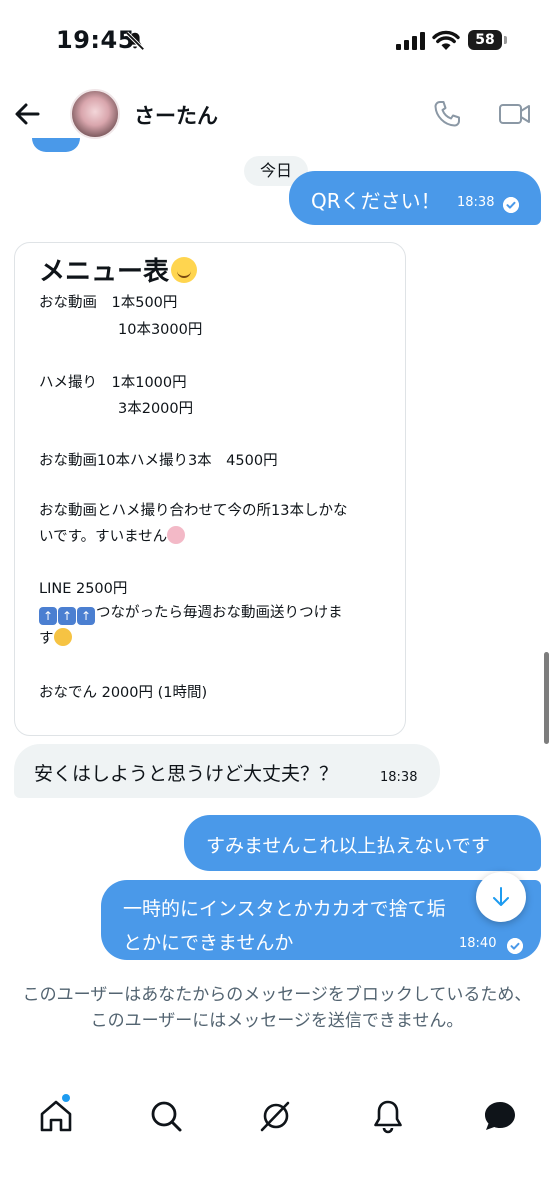 This screenshot has height=1200, width=554. I want to click on person-bowing-icon, so click(176, 535).